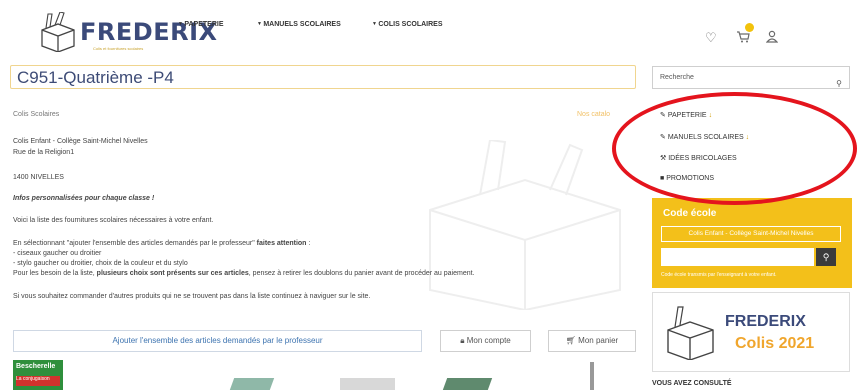 This screenshot has width=859, height=390. What do you see at coordinates (200, 24) in the screenshot?
I see `nav-papeterie: PAPETERIE` at bounding box center [200, 24].